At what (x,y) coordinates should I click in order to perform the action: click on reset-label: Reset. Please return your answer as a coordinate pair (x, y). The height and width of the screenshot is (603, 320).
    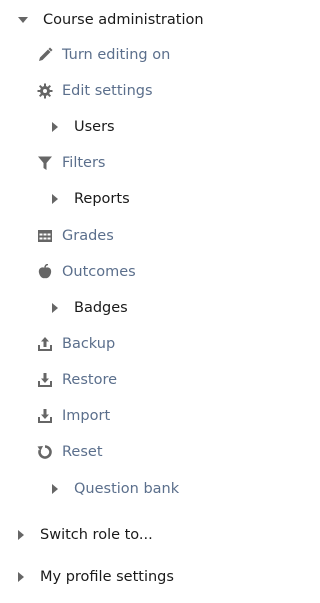
    Looking at the image, I should click on (82, 452).